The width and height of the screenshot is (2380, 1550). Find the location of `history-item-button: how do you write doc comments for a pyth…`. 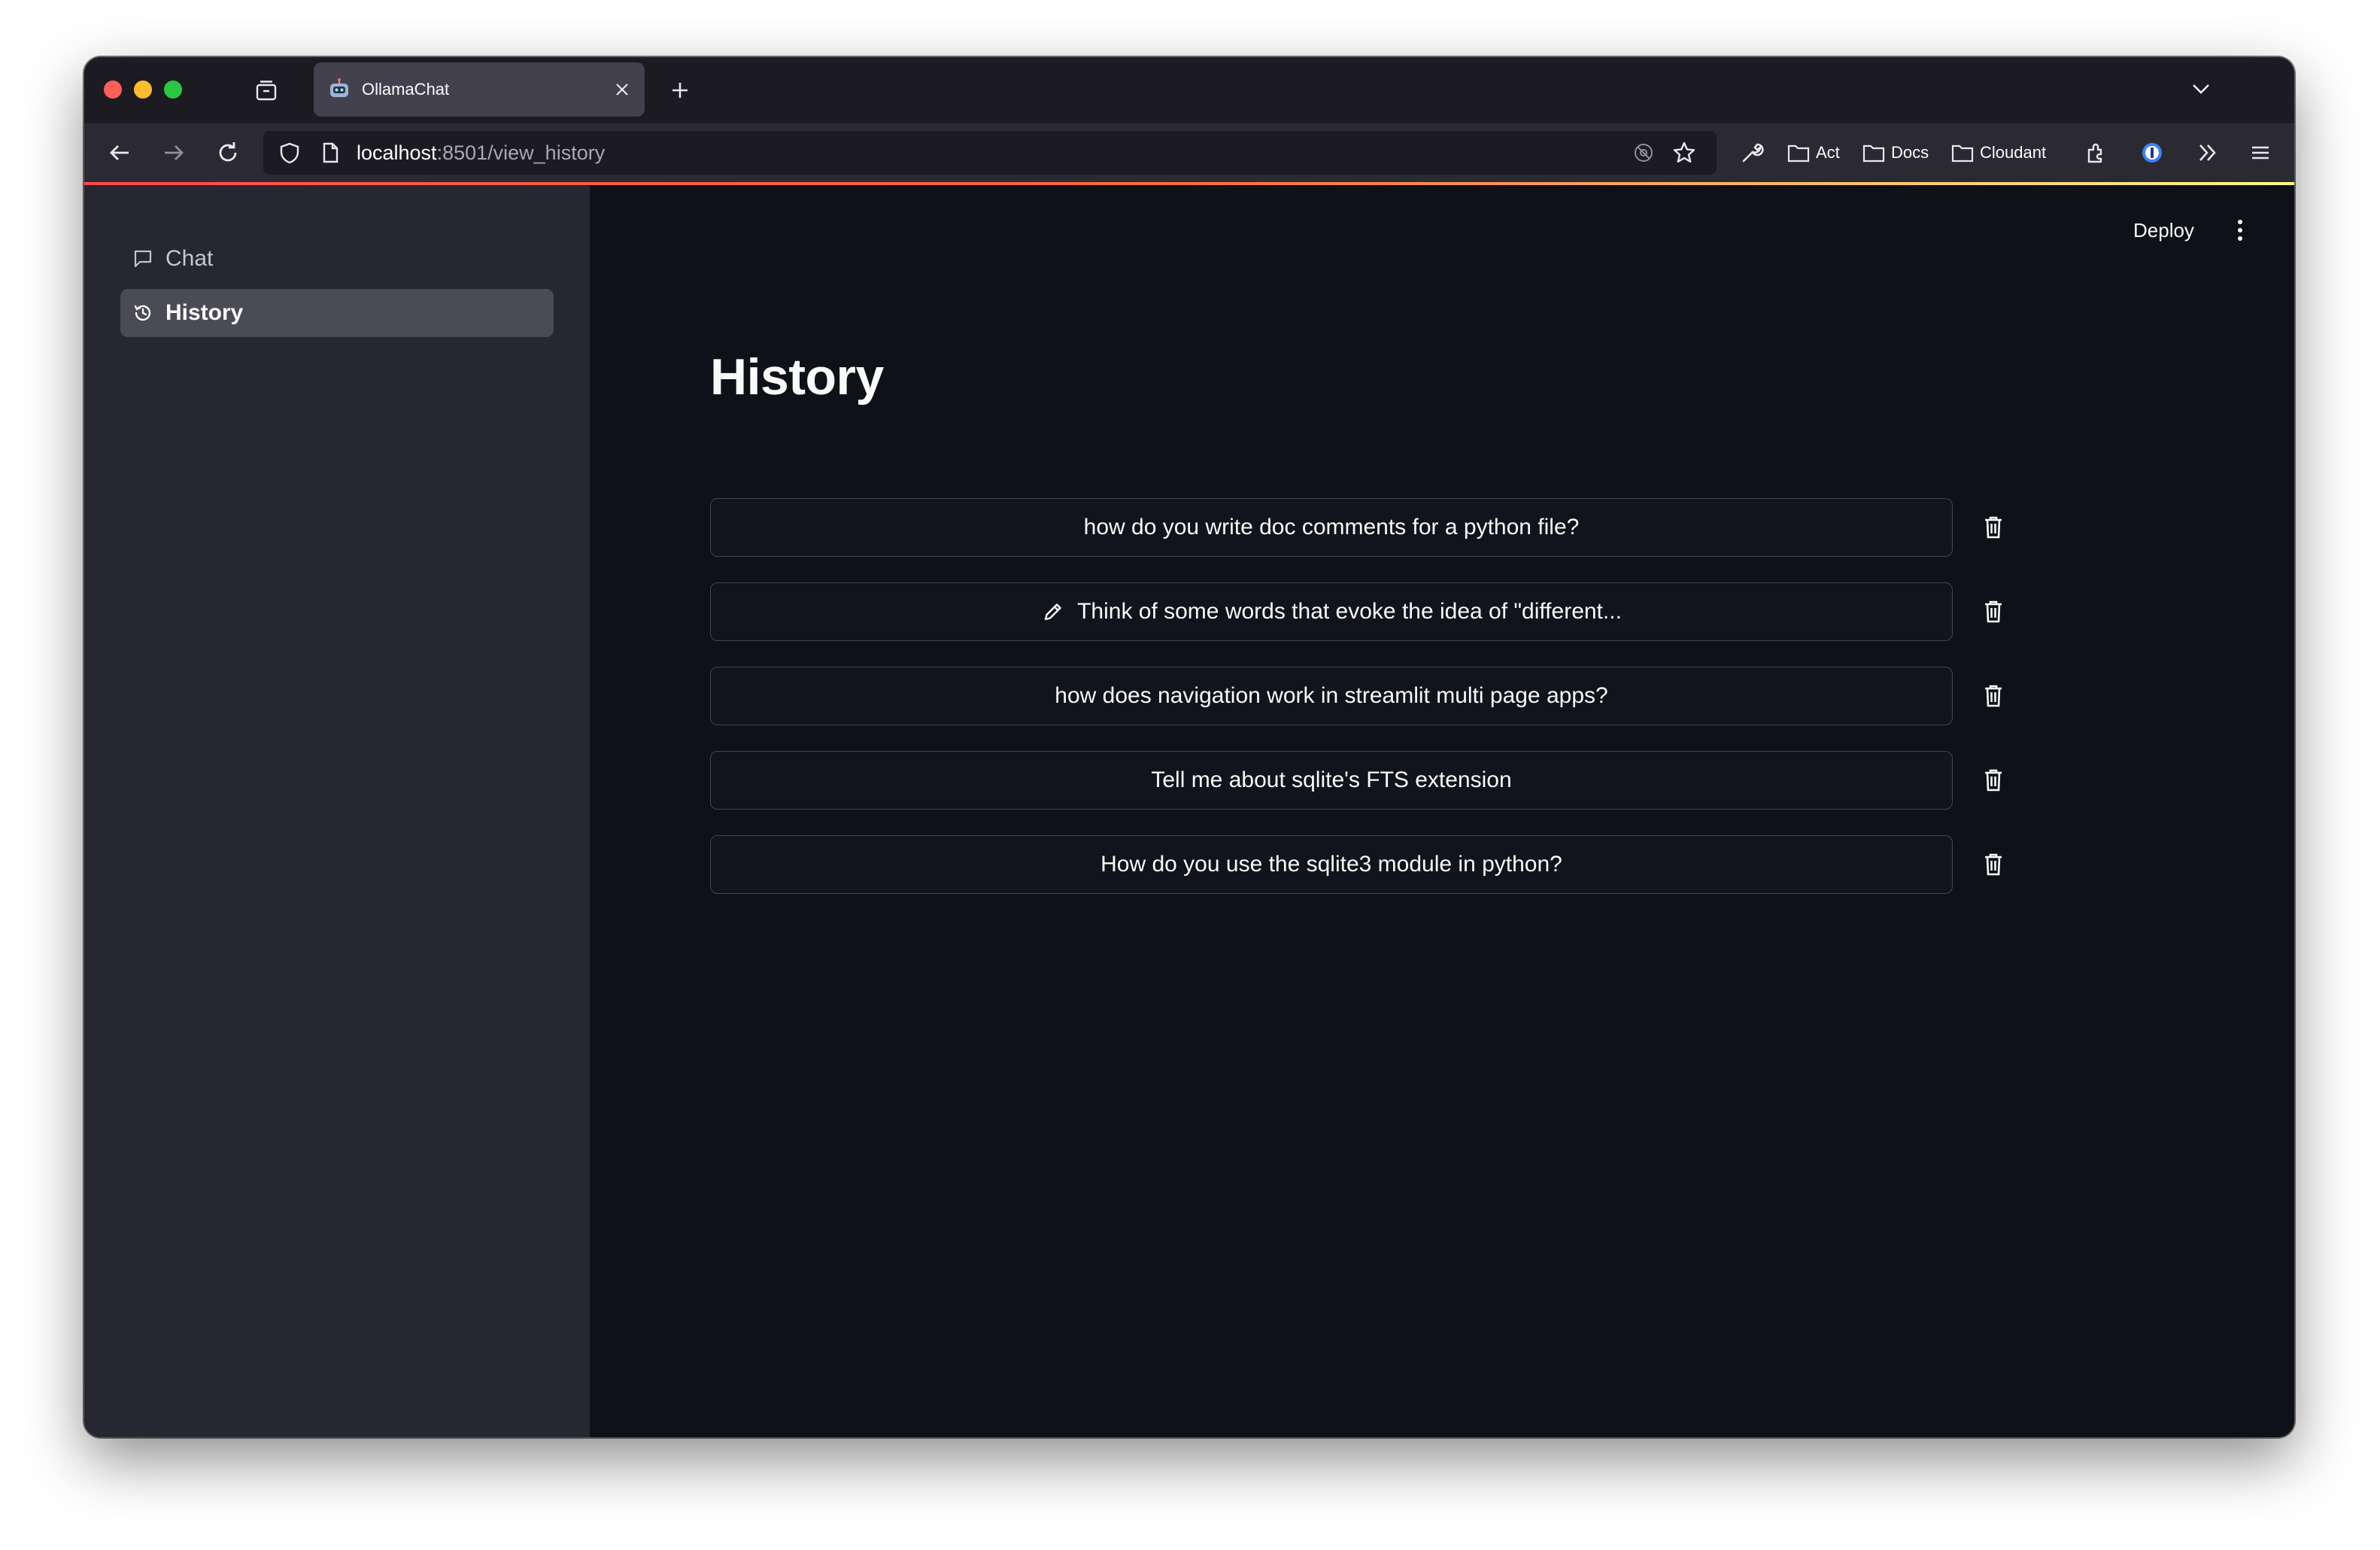

history-item-button: how do you write doc comments for a pyth… is located at coordinates (1331, 527).